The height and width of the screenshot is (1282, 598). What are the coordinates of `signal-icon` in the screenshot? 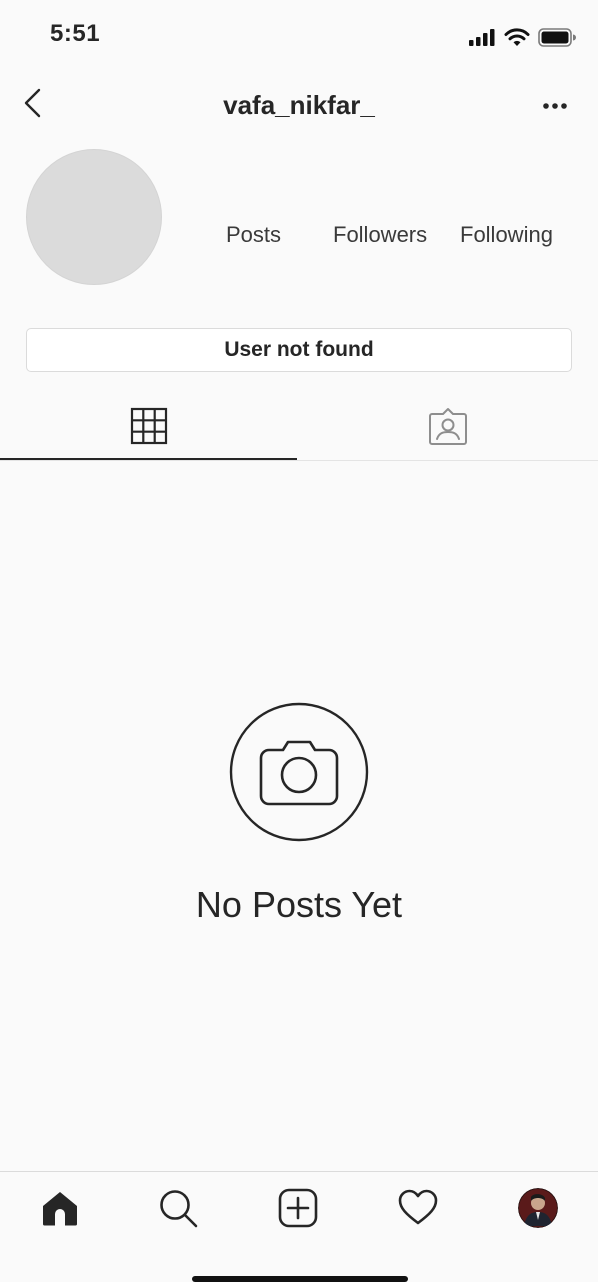 It's located at (482, 37).